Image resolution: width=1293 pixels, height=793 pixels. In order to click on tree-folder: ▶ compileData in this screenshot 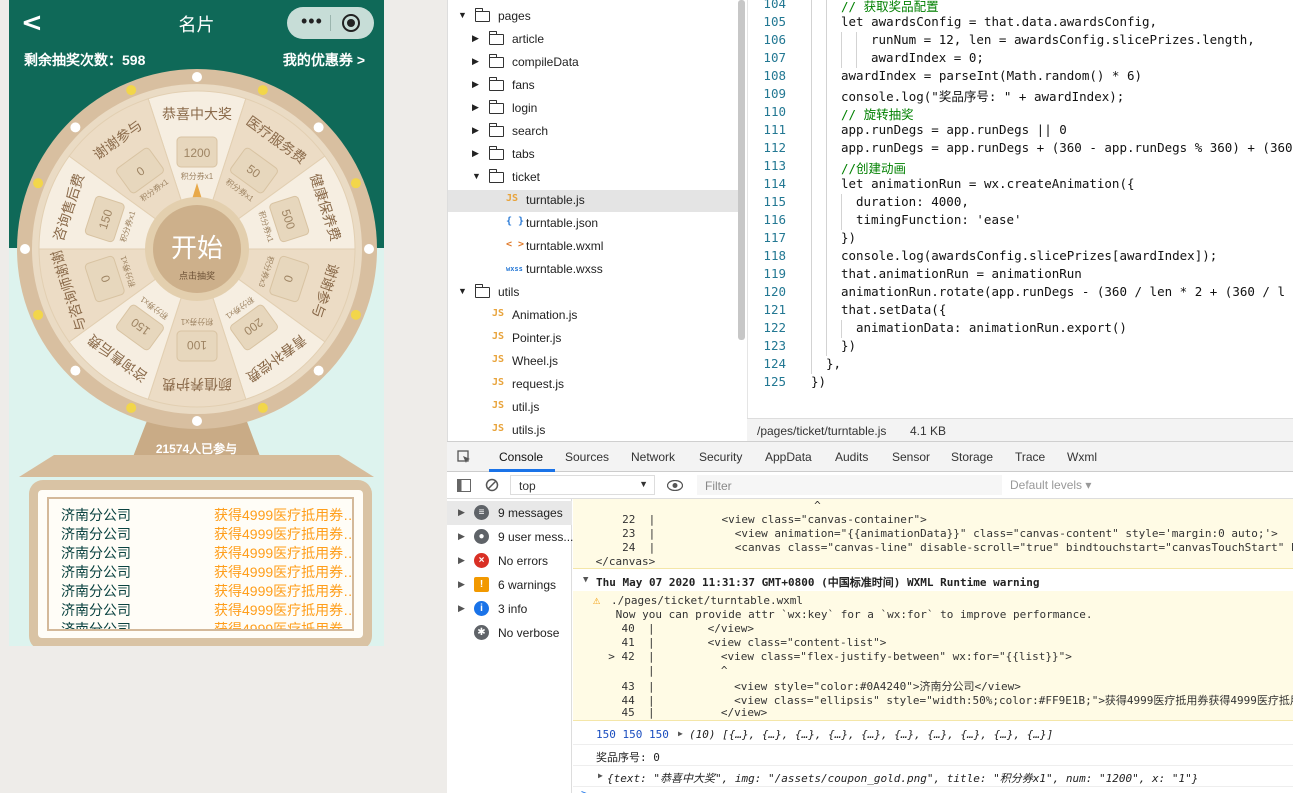, I will do `click(593, 63)`.